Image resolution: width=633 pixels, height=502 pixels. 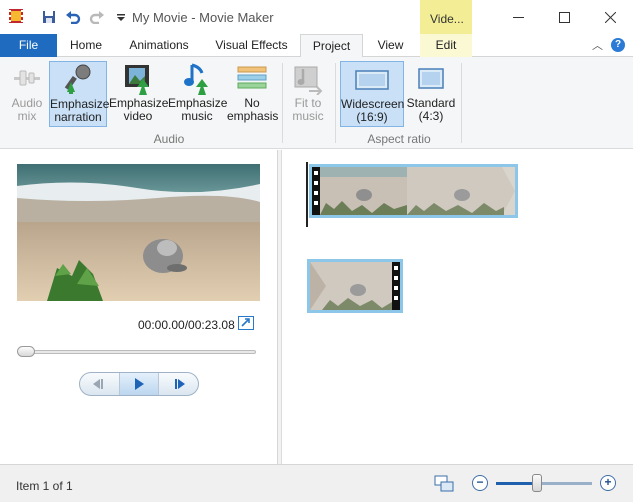 I want to click on window-title: My Movie - Movie Maker, so click(x=203, y=17).